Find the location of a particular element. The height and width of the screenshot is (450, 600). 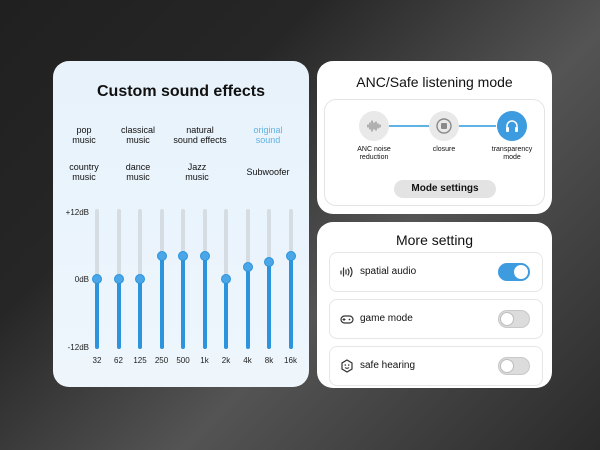

waveform-icon is located at coordinates (374, 126).